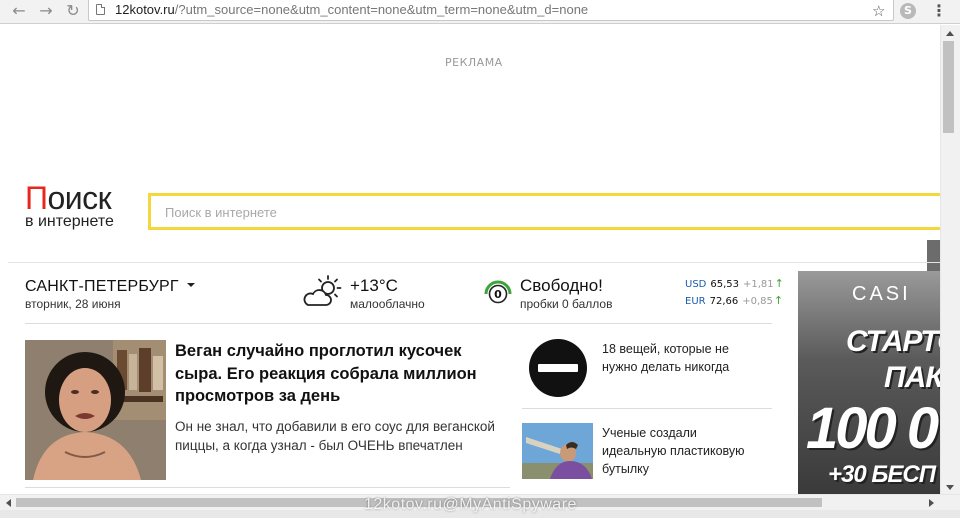 This screenshot has height=518, width=960. I want to click on side-story-divider, so click(647, 408).